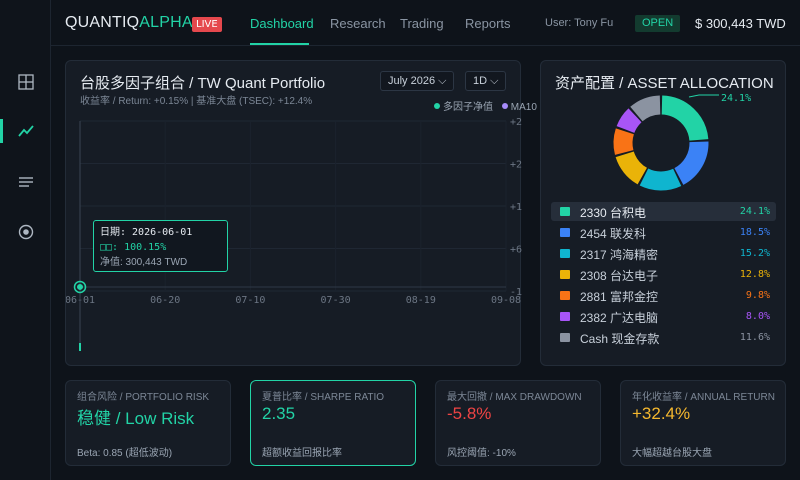 This screenshot has height=480, width=800. What do you see at coordinates (282, 23) in the screenshot?
I see `nav-dashboard: Dashboard` at bounding box center [282, 23].